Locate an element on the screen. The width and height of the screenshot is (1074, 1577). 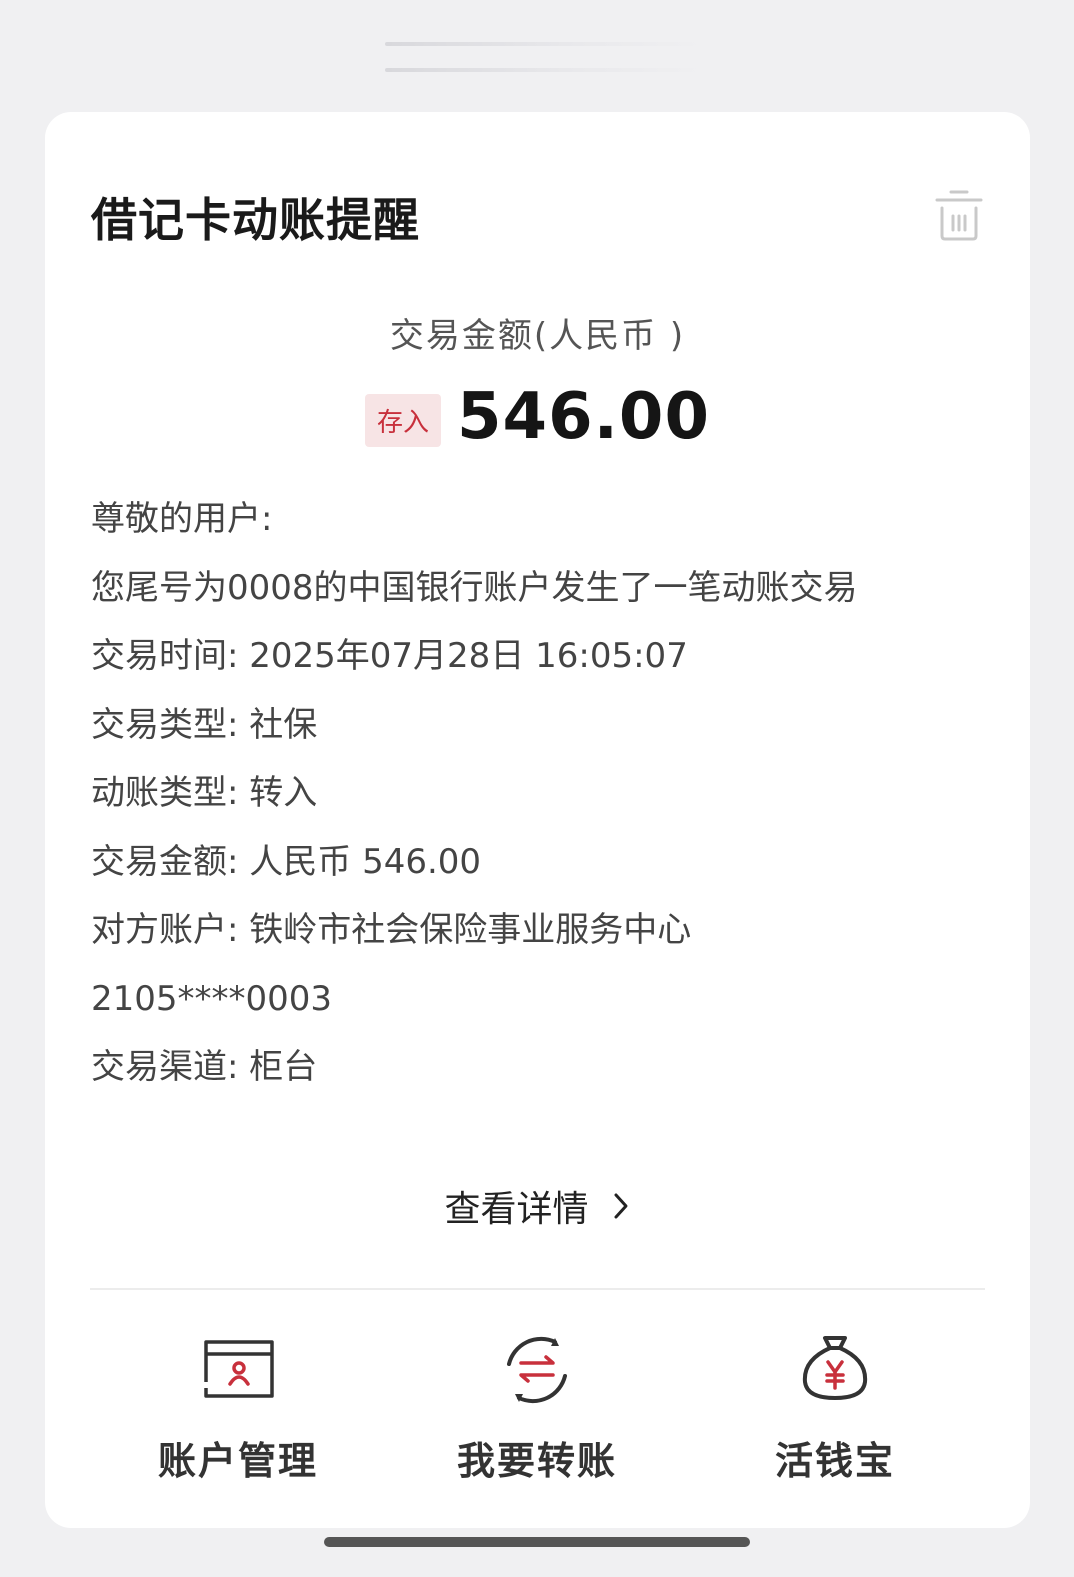
trash-icon is located at coordinates (959, 214).